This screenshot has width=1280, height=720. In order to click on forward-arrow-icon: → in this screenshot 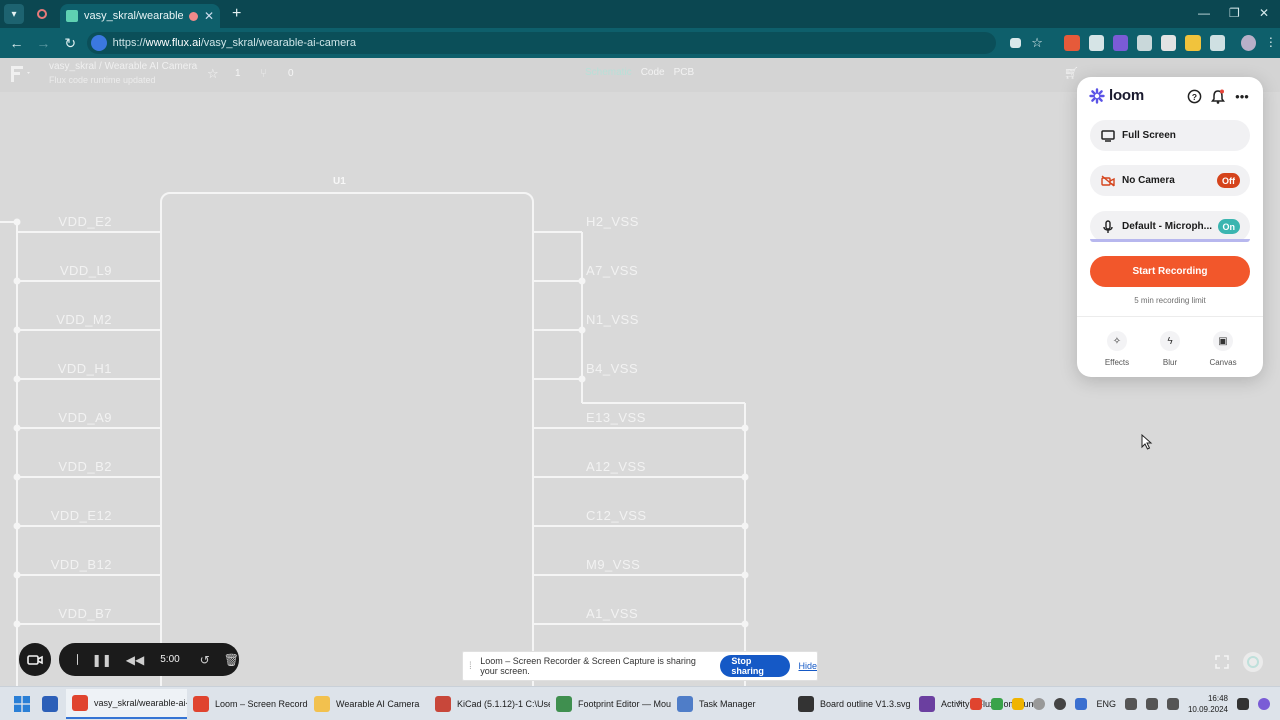, I will do `click(43, 43)`.